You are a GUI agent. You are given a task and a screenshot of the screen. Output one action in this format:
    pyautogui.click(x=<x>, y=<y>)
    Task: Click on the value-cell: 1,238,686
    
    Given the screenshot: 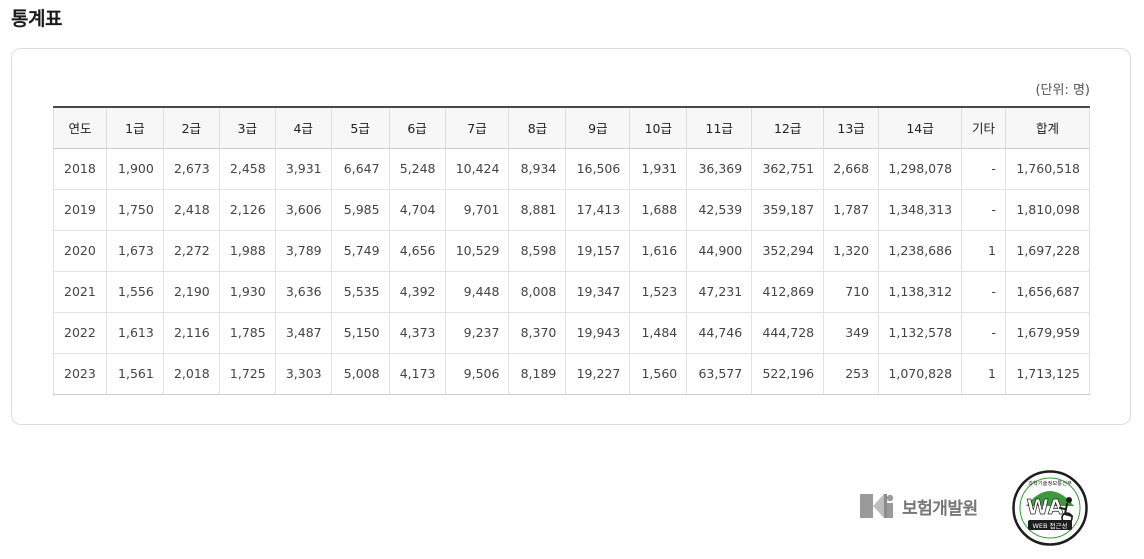 What is the action you would take?
    pyautogui.click(x=920, y=251)
    